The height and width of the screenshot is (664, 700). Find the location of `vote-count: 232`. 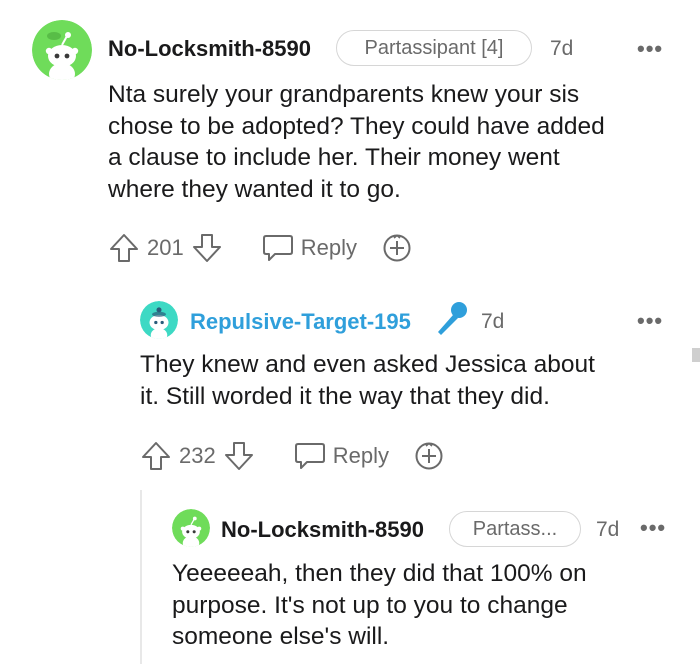

vote-count: 232 is located at coordinates (197, 455).